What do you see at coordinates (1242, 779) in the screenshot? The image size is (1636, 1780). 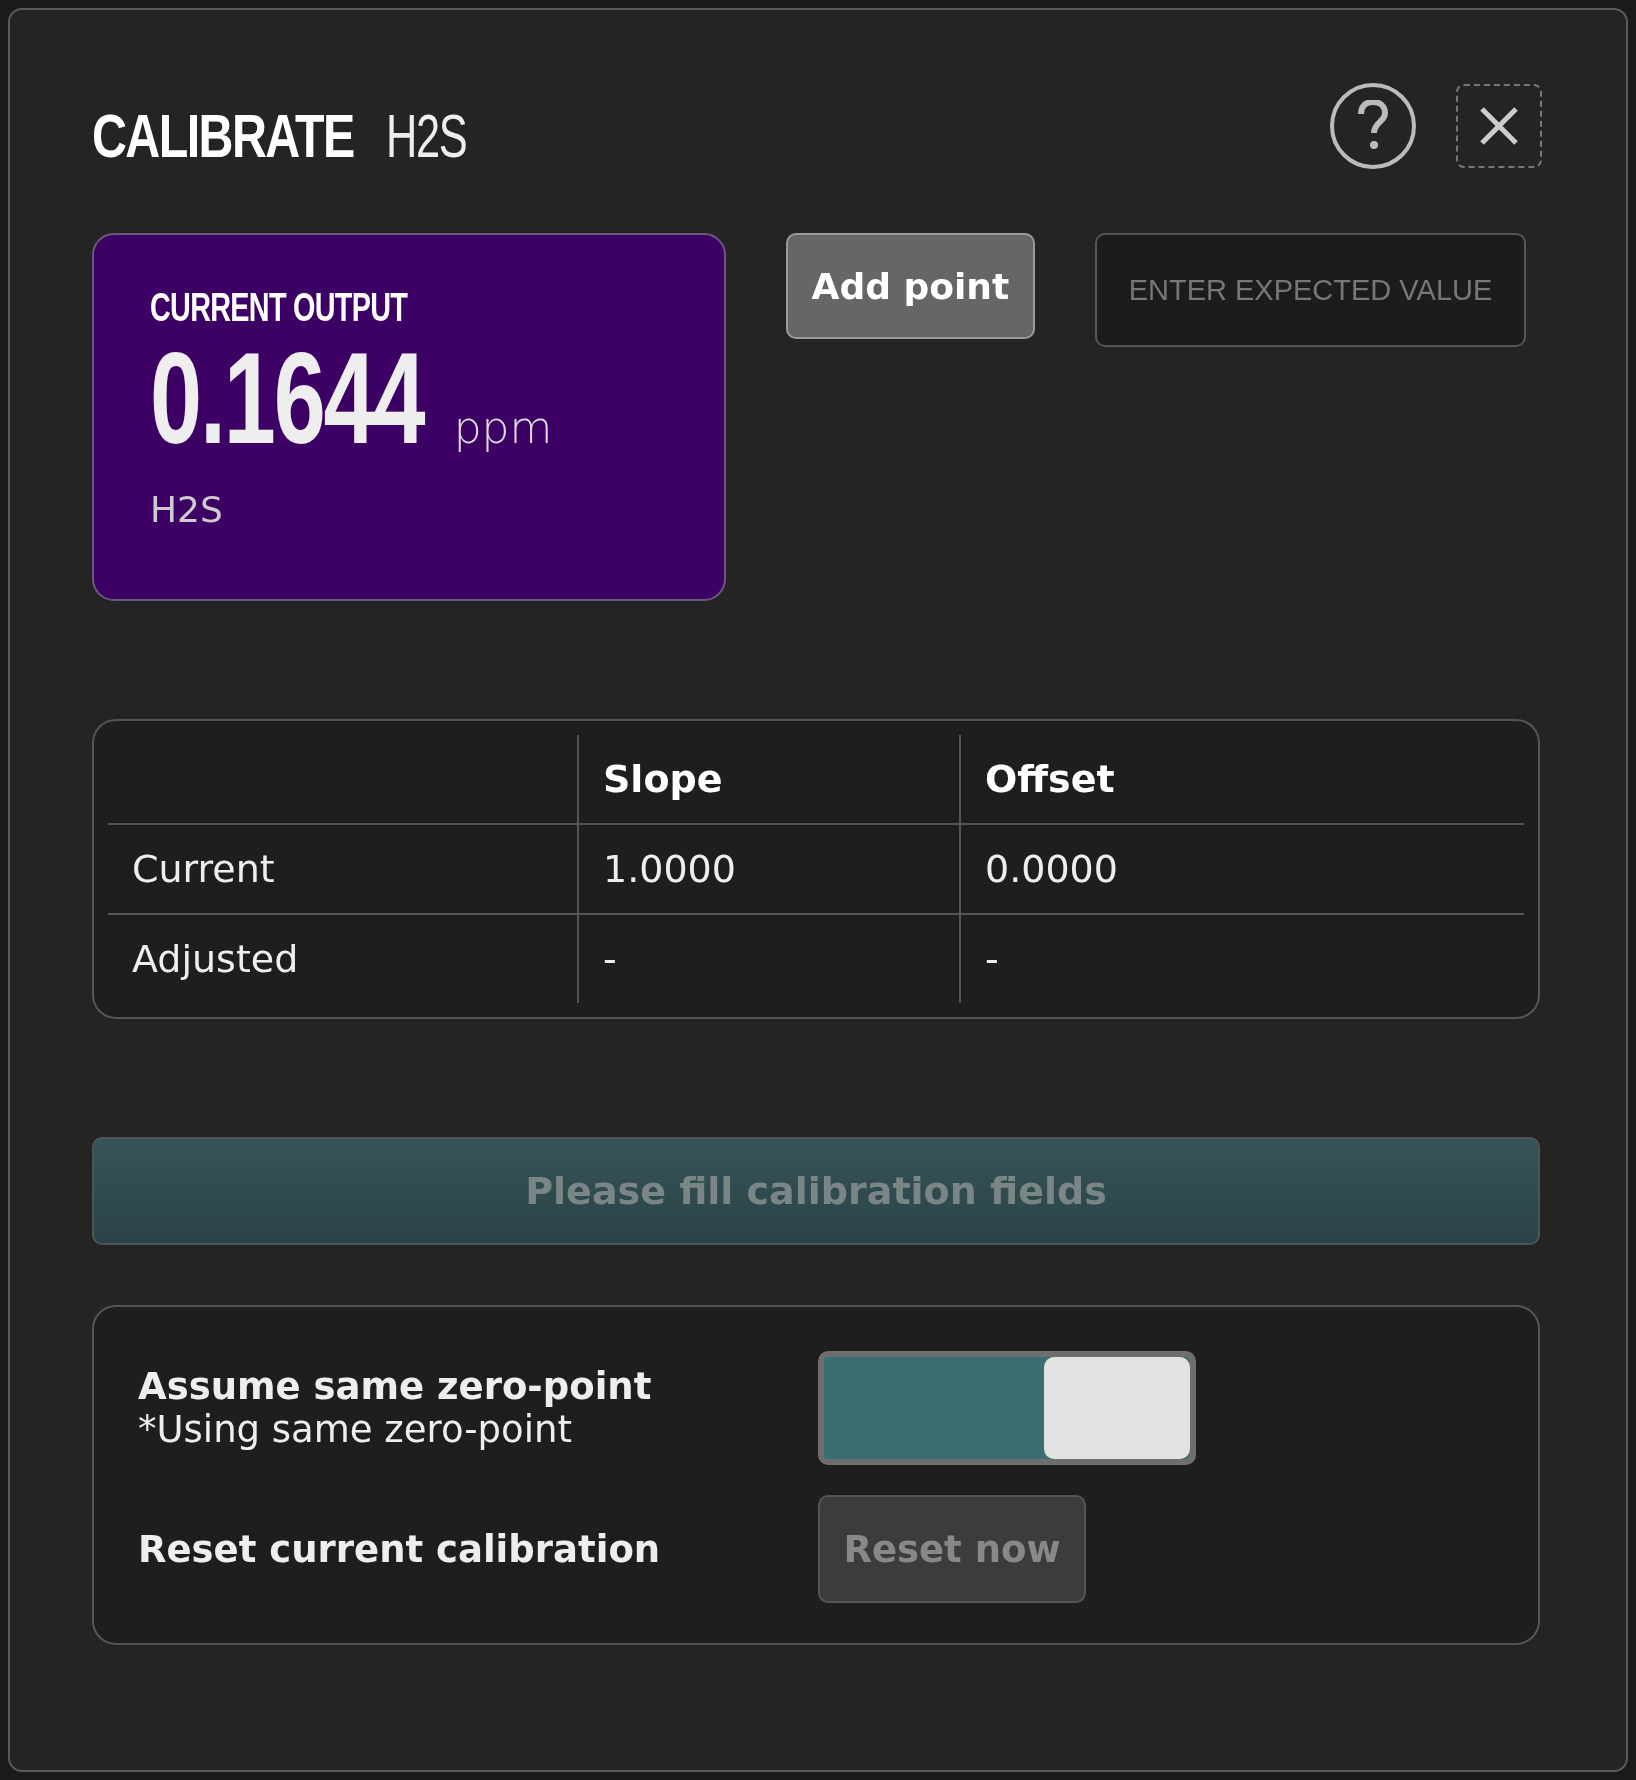 I see `column-header: Offset` at bounding box center [1242, 779].